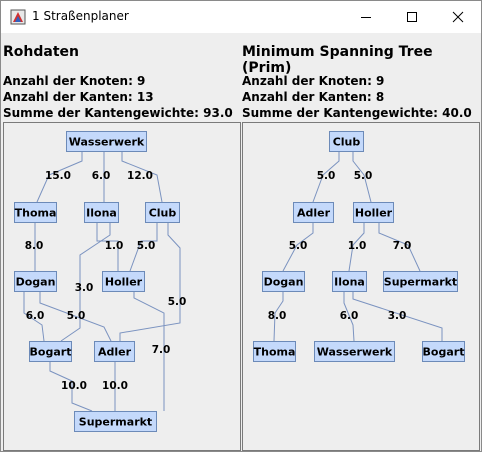 Image resolution: width=482 pixels, height=452 pixels. I want to click on close-button, so click(458, 17).